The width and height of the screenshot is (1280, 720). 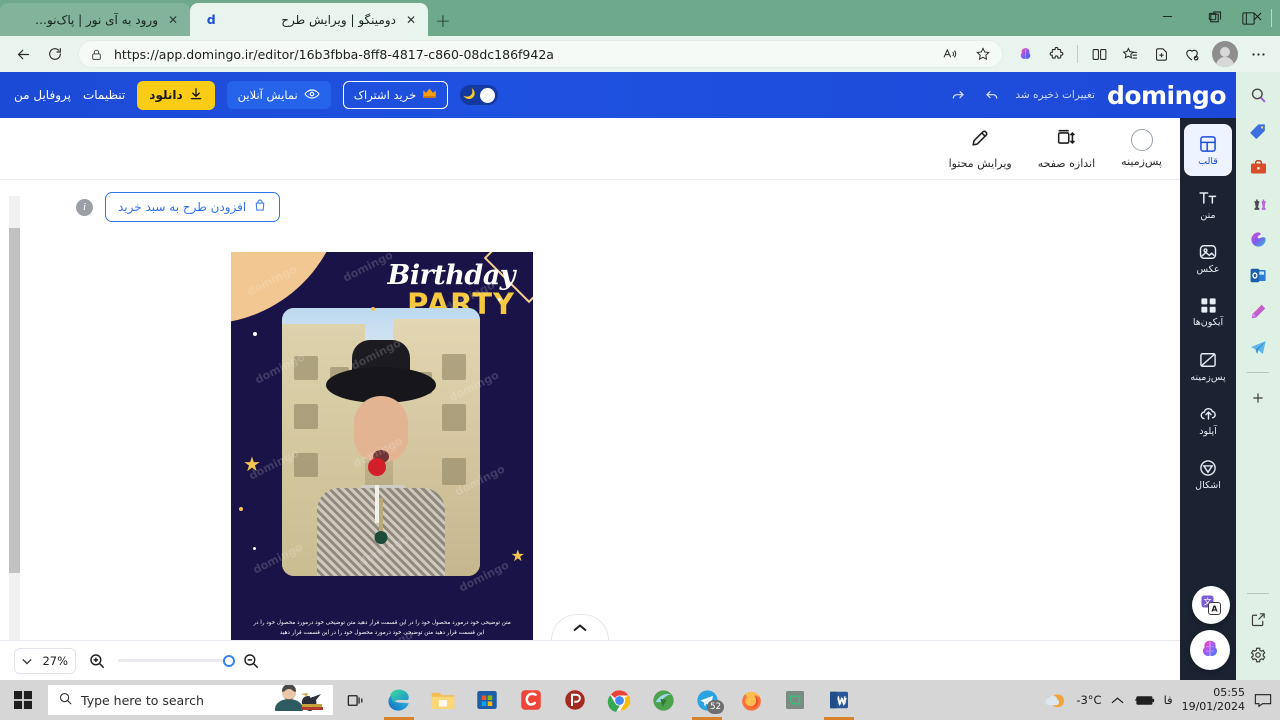 I want to click on taskbar-app-google-chrome, so click(x=619, y=700).